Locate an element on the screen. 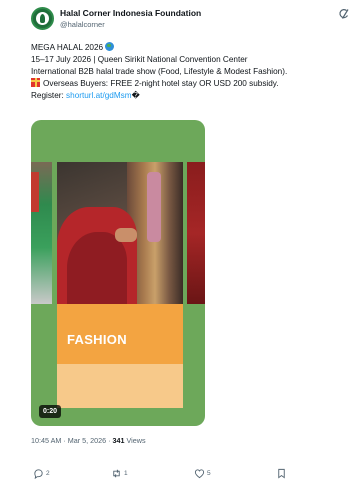 This screenshot has width=357, height=482. fashion-panel: FASHION is located at coordinates (120, 334).